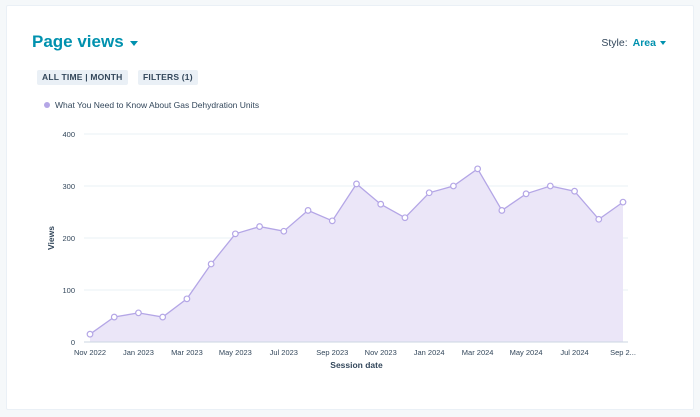  Describe the element at coordinates (68, 134) in the screenshot. I see `y-tick-label: 400` at that location.